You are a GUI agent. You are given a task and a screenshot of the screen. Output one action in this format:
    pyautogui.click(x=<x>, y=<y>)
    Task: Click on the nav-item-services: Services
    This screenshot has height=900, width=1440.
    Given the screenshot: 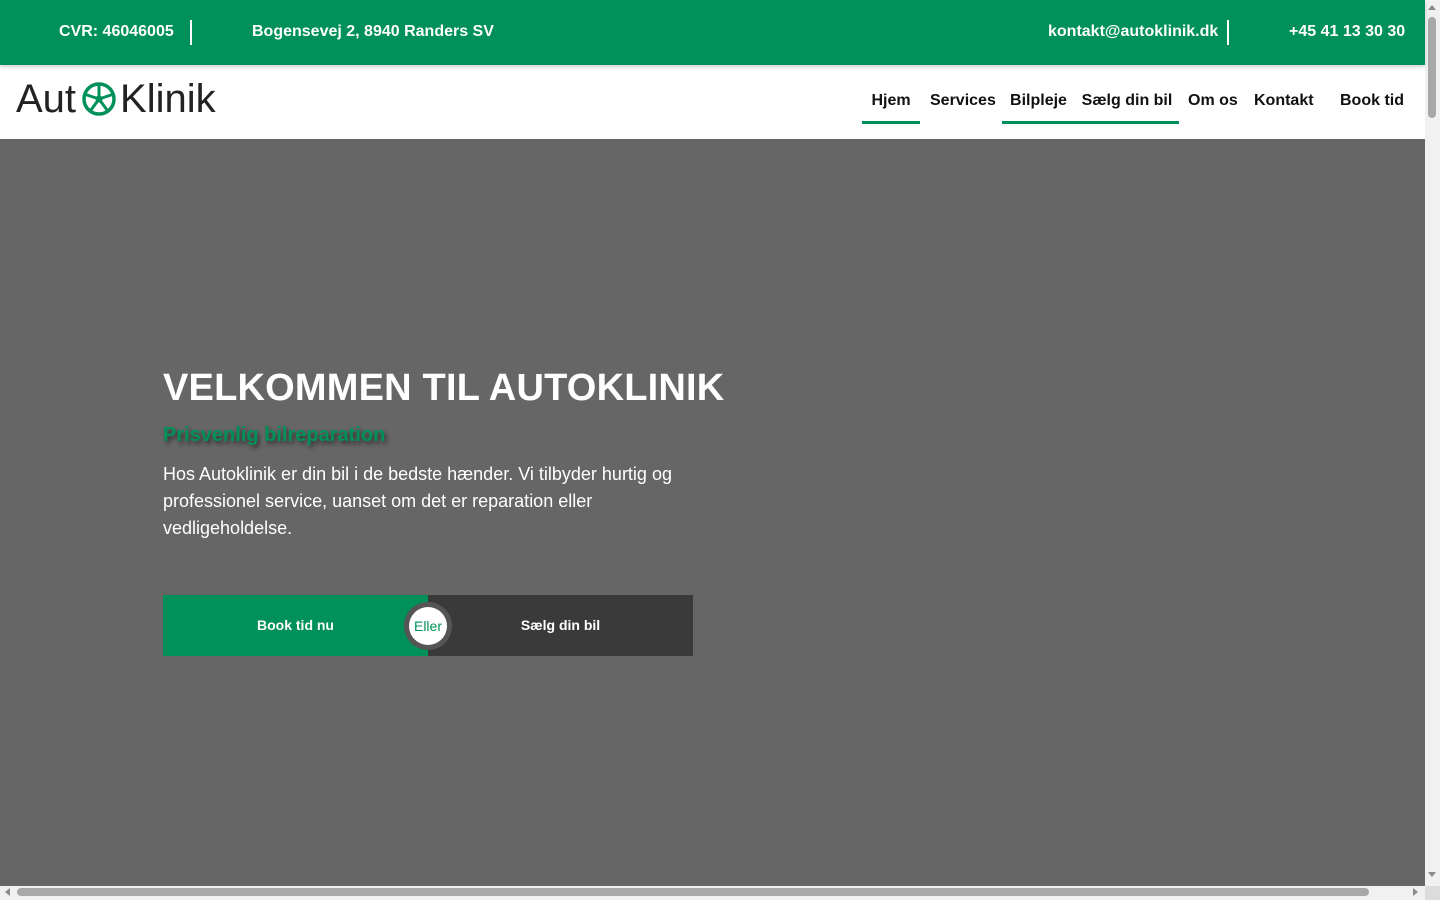 What is the action you would take?
    pyautogui.click(x=963, y=106)
    